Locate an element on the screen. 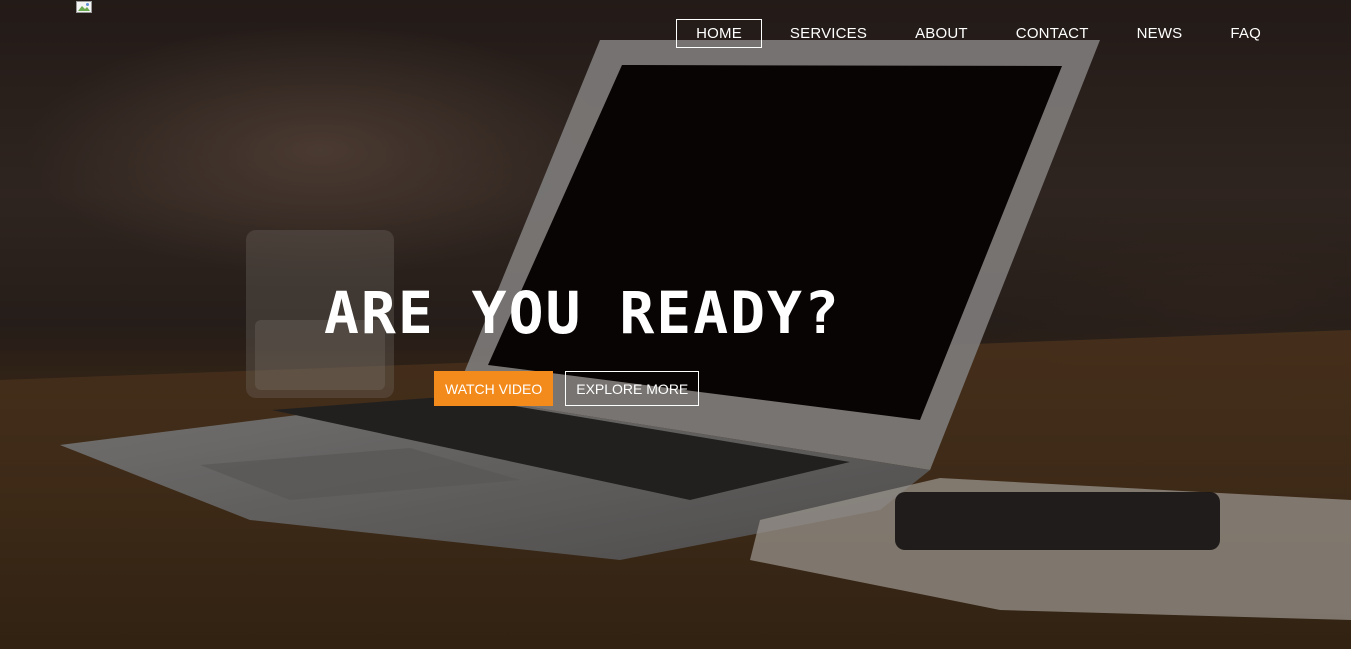  nav-about: ABOUT is located at coordinates (941, 33).